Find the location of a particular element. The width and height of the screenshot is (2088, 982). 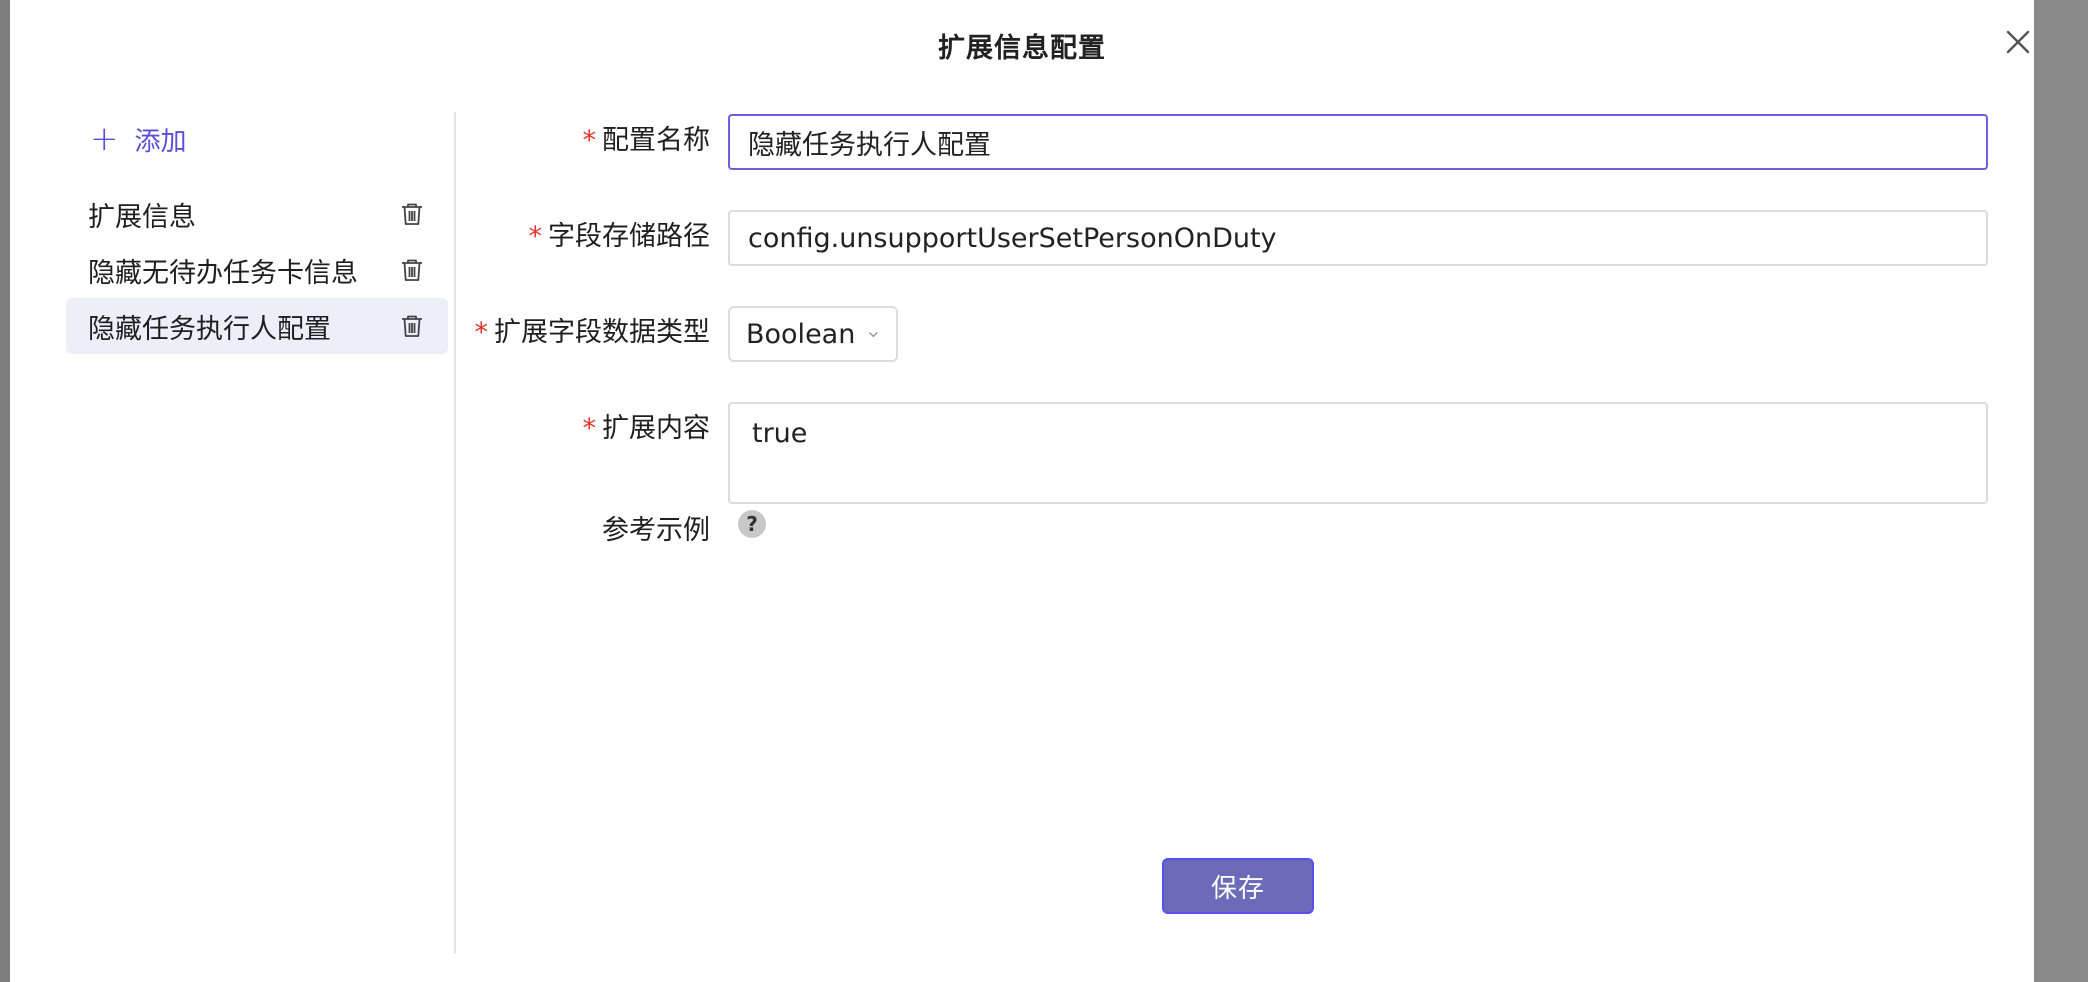

config-list-item: 隐藏无待办任务卡信息 is located at coordinates (257, 270).